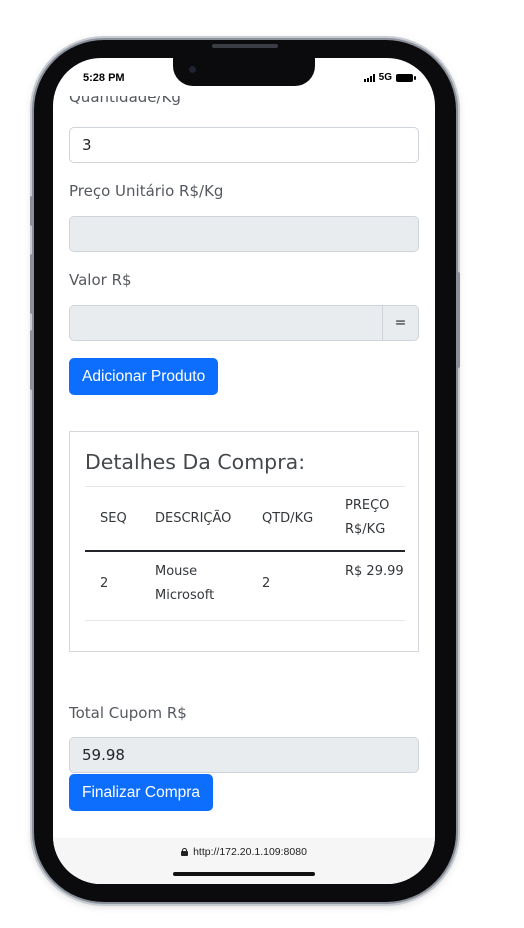 This screenshot has width=524, height=928. Describe the element at coordinates (125, 101) in the screenshot. I see `quantidade-label: Quantidade/Kg` at that location.